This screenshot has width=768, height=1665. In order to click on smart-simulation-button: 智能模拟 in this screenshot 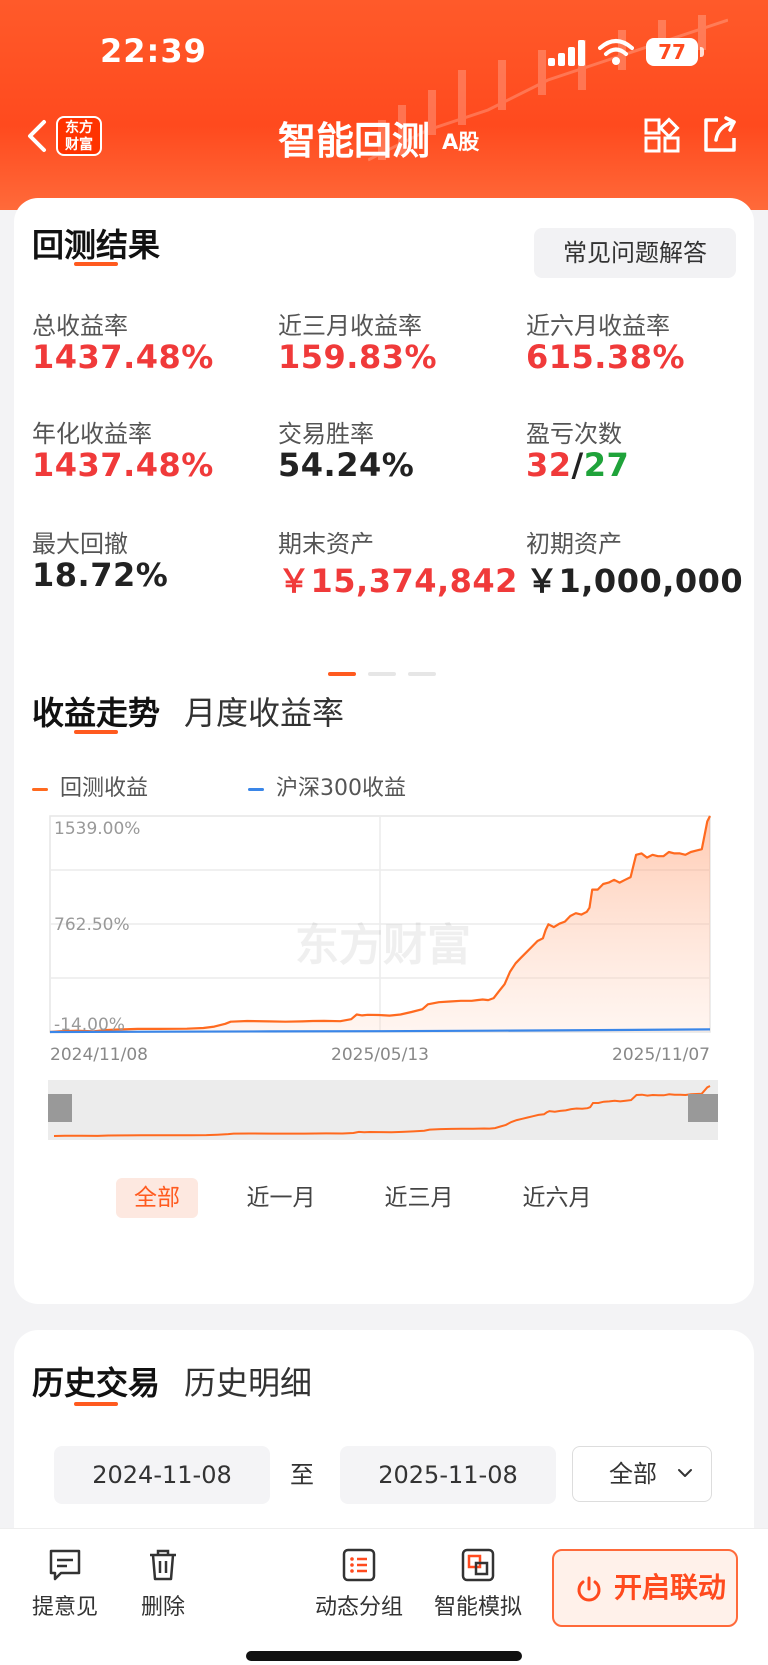, I will do `click(478, 1584)`.